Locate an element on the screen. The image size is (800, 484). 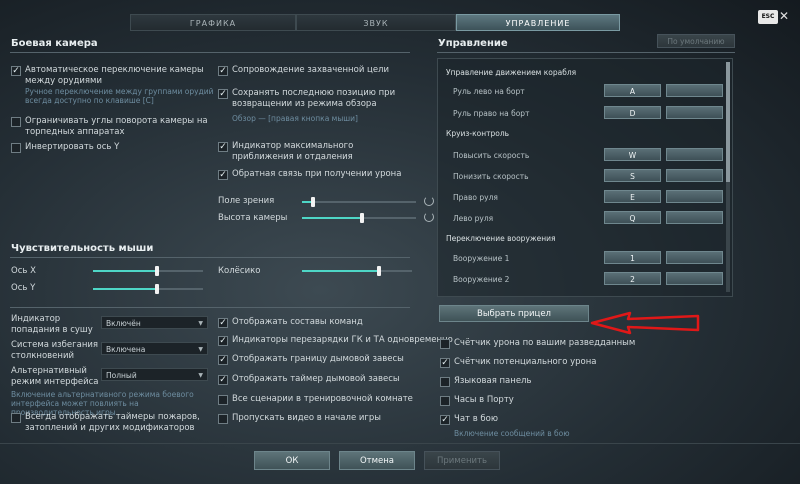
choose-sight-button: Выбрать прицел is located at coordinates (514, 313).